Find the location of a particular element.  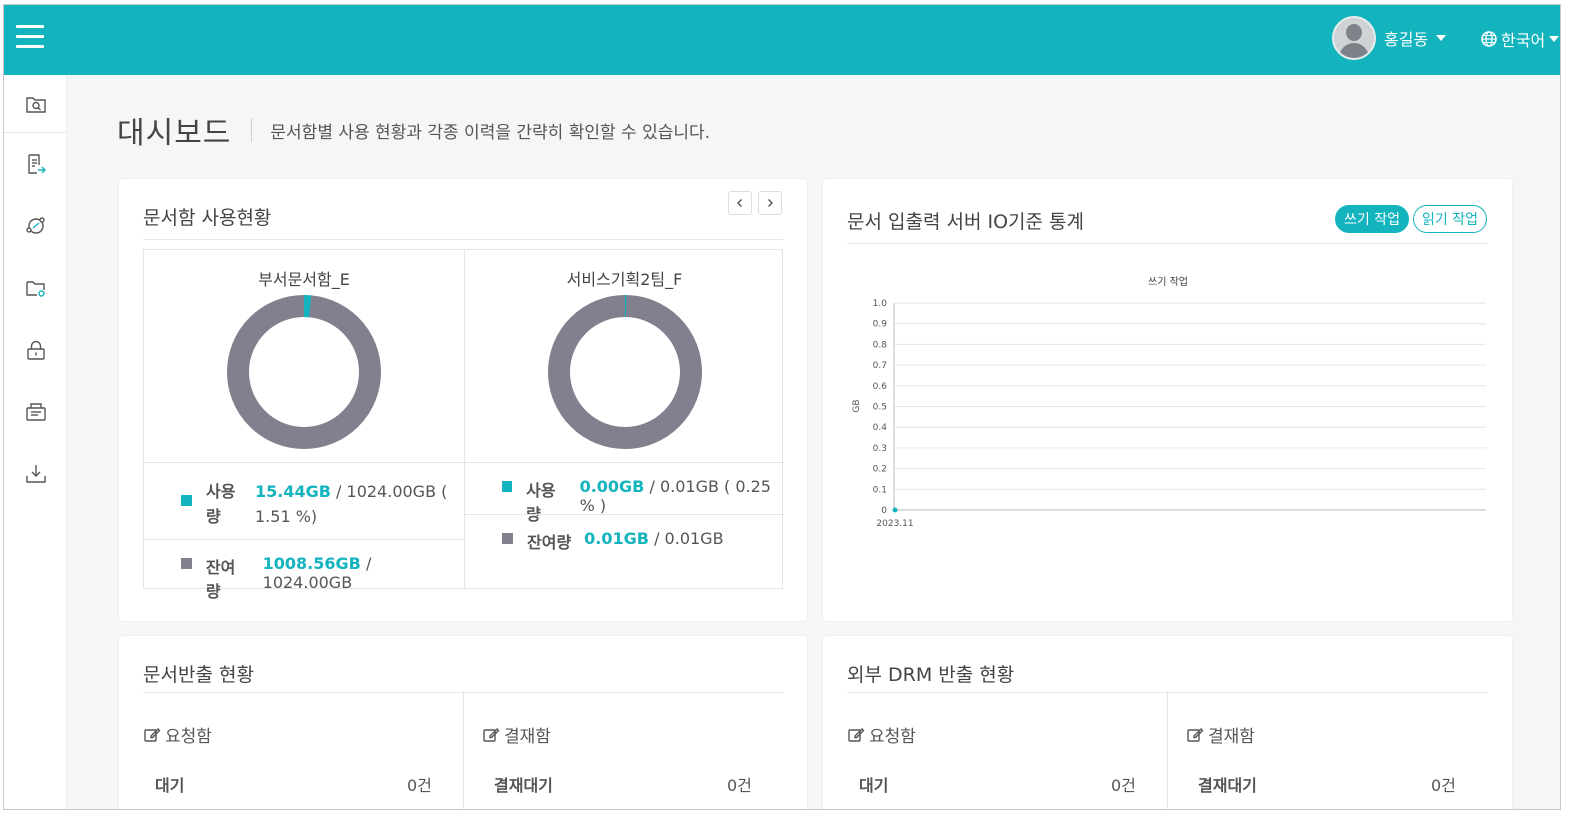

chart-title: 쓰기 작업 is located at coordinates (1168, 281).